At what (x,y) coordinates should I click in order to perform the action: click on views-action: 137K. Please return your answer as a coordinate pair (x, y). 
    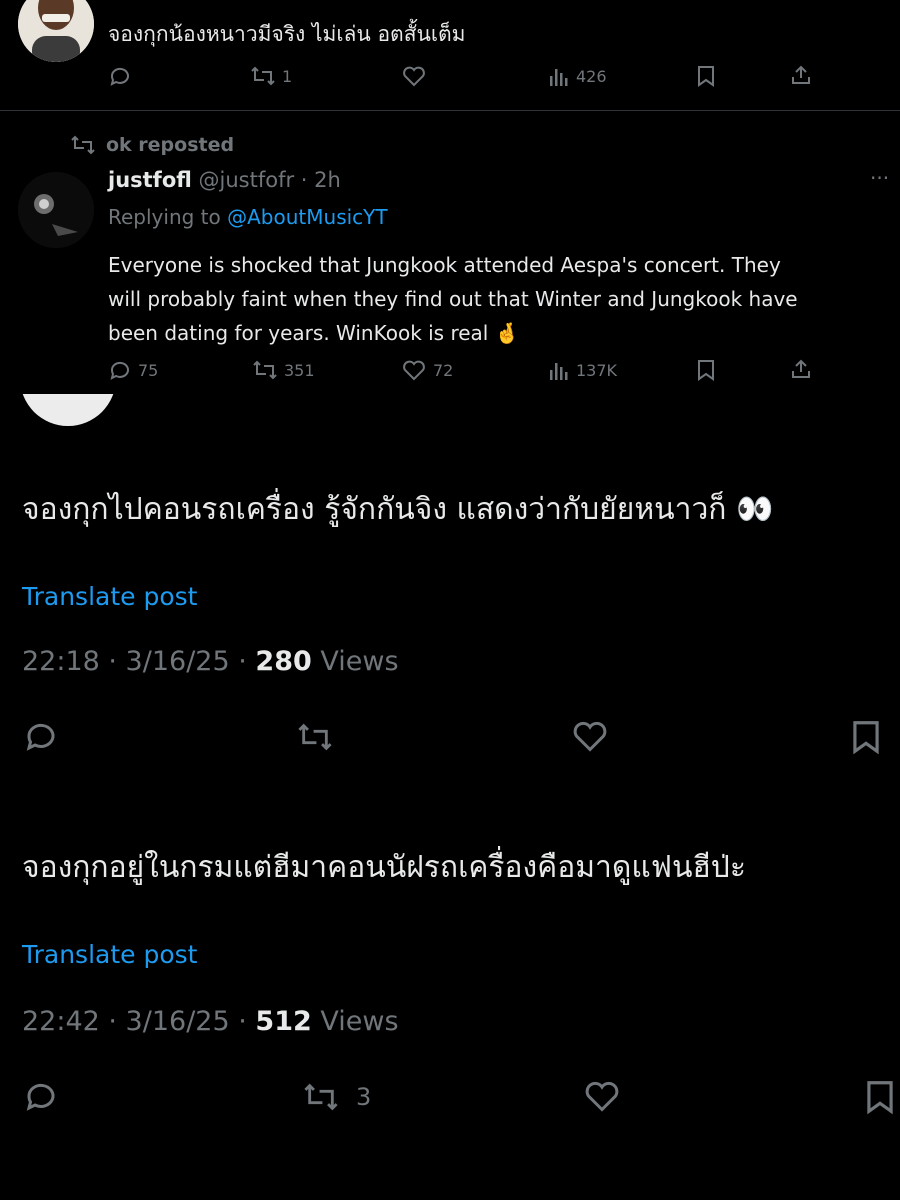
    Looking at the image, I should click on (582, 370).